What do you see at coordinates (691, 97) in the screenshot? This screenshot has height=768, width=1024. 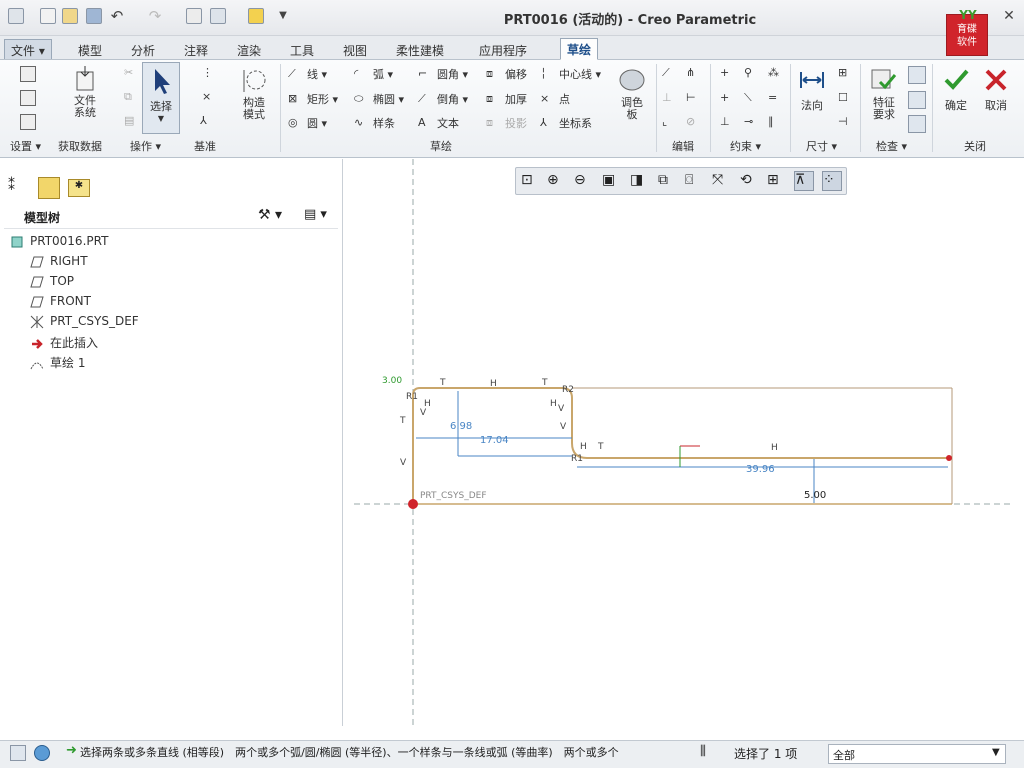 I see `delete-segment-icon: ⊢` at bounding box center [691, 97].